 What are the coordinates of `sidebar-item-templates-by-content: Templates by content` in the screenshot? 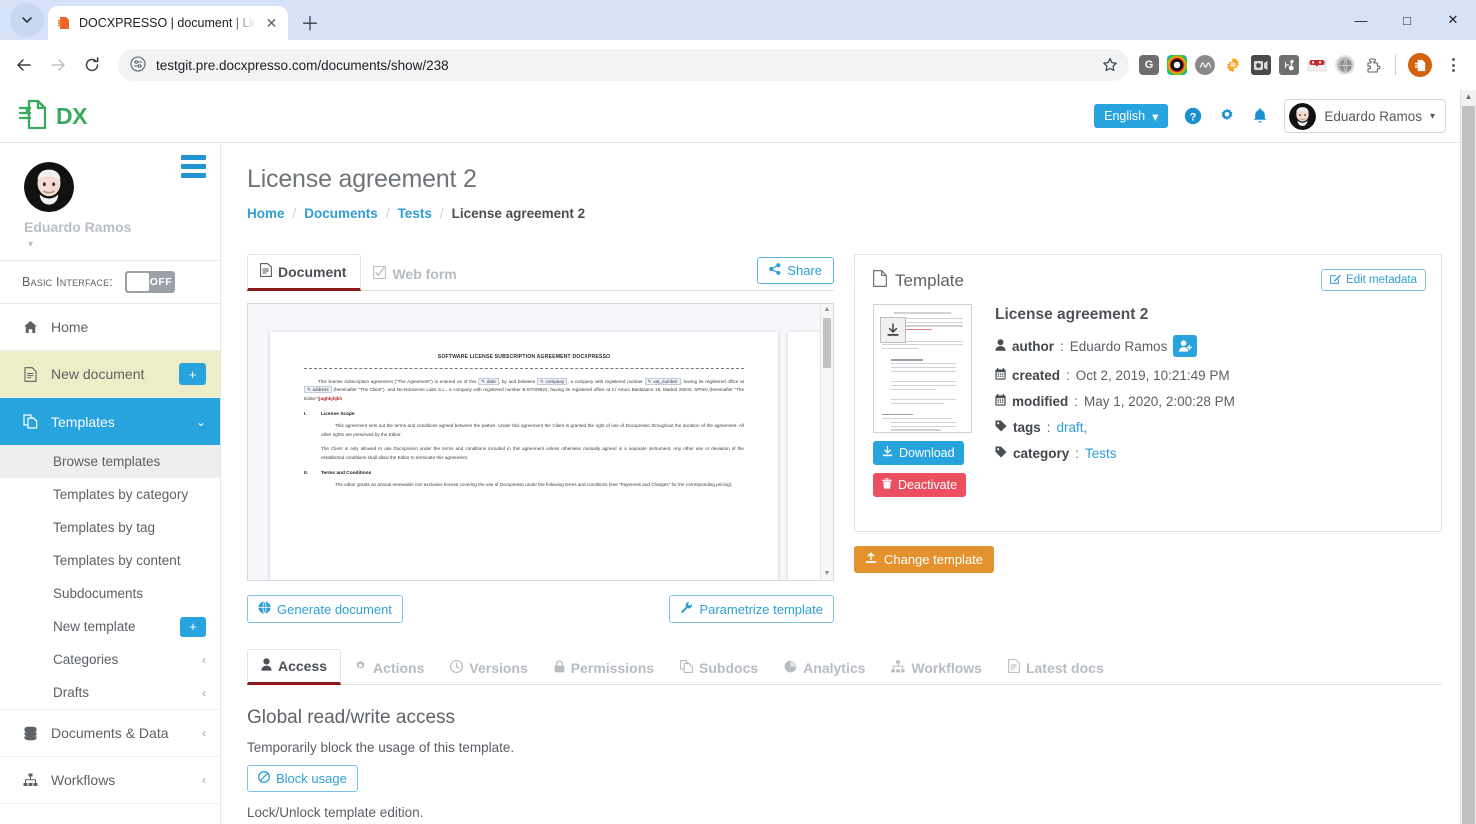 It's located at (110, 560).